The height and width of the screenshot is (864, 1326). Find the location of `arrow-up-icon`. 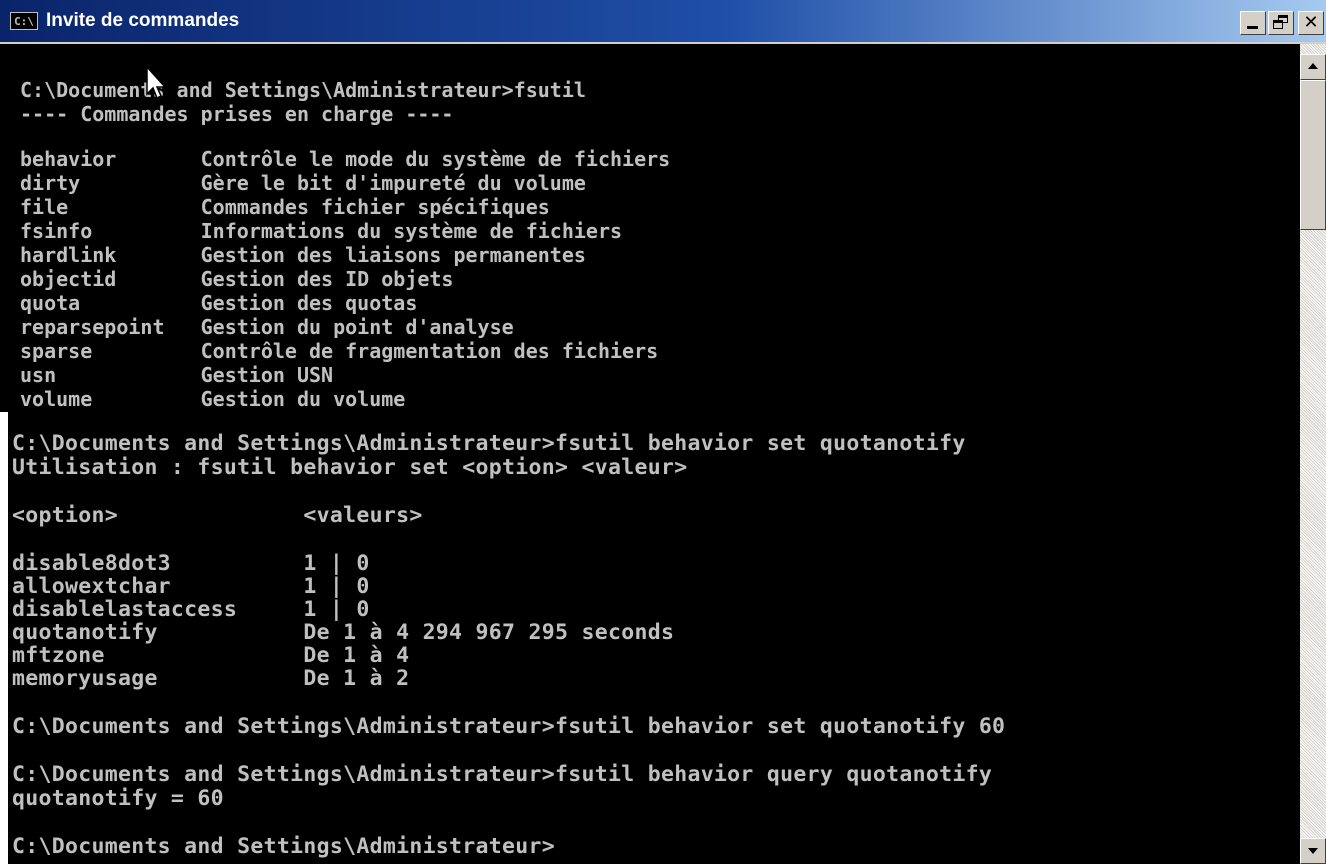

arrow-up-icon is located at coordinates (1313, 67).